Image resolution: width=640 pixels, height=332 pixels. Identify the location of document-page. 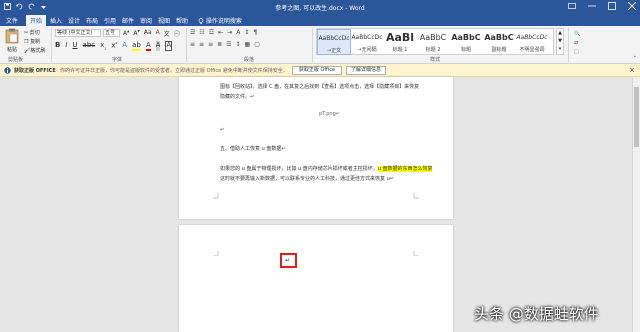
(316, 278).